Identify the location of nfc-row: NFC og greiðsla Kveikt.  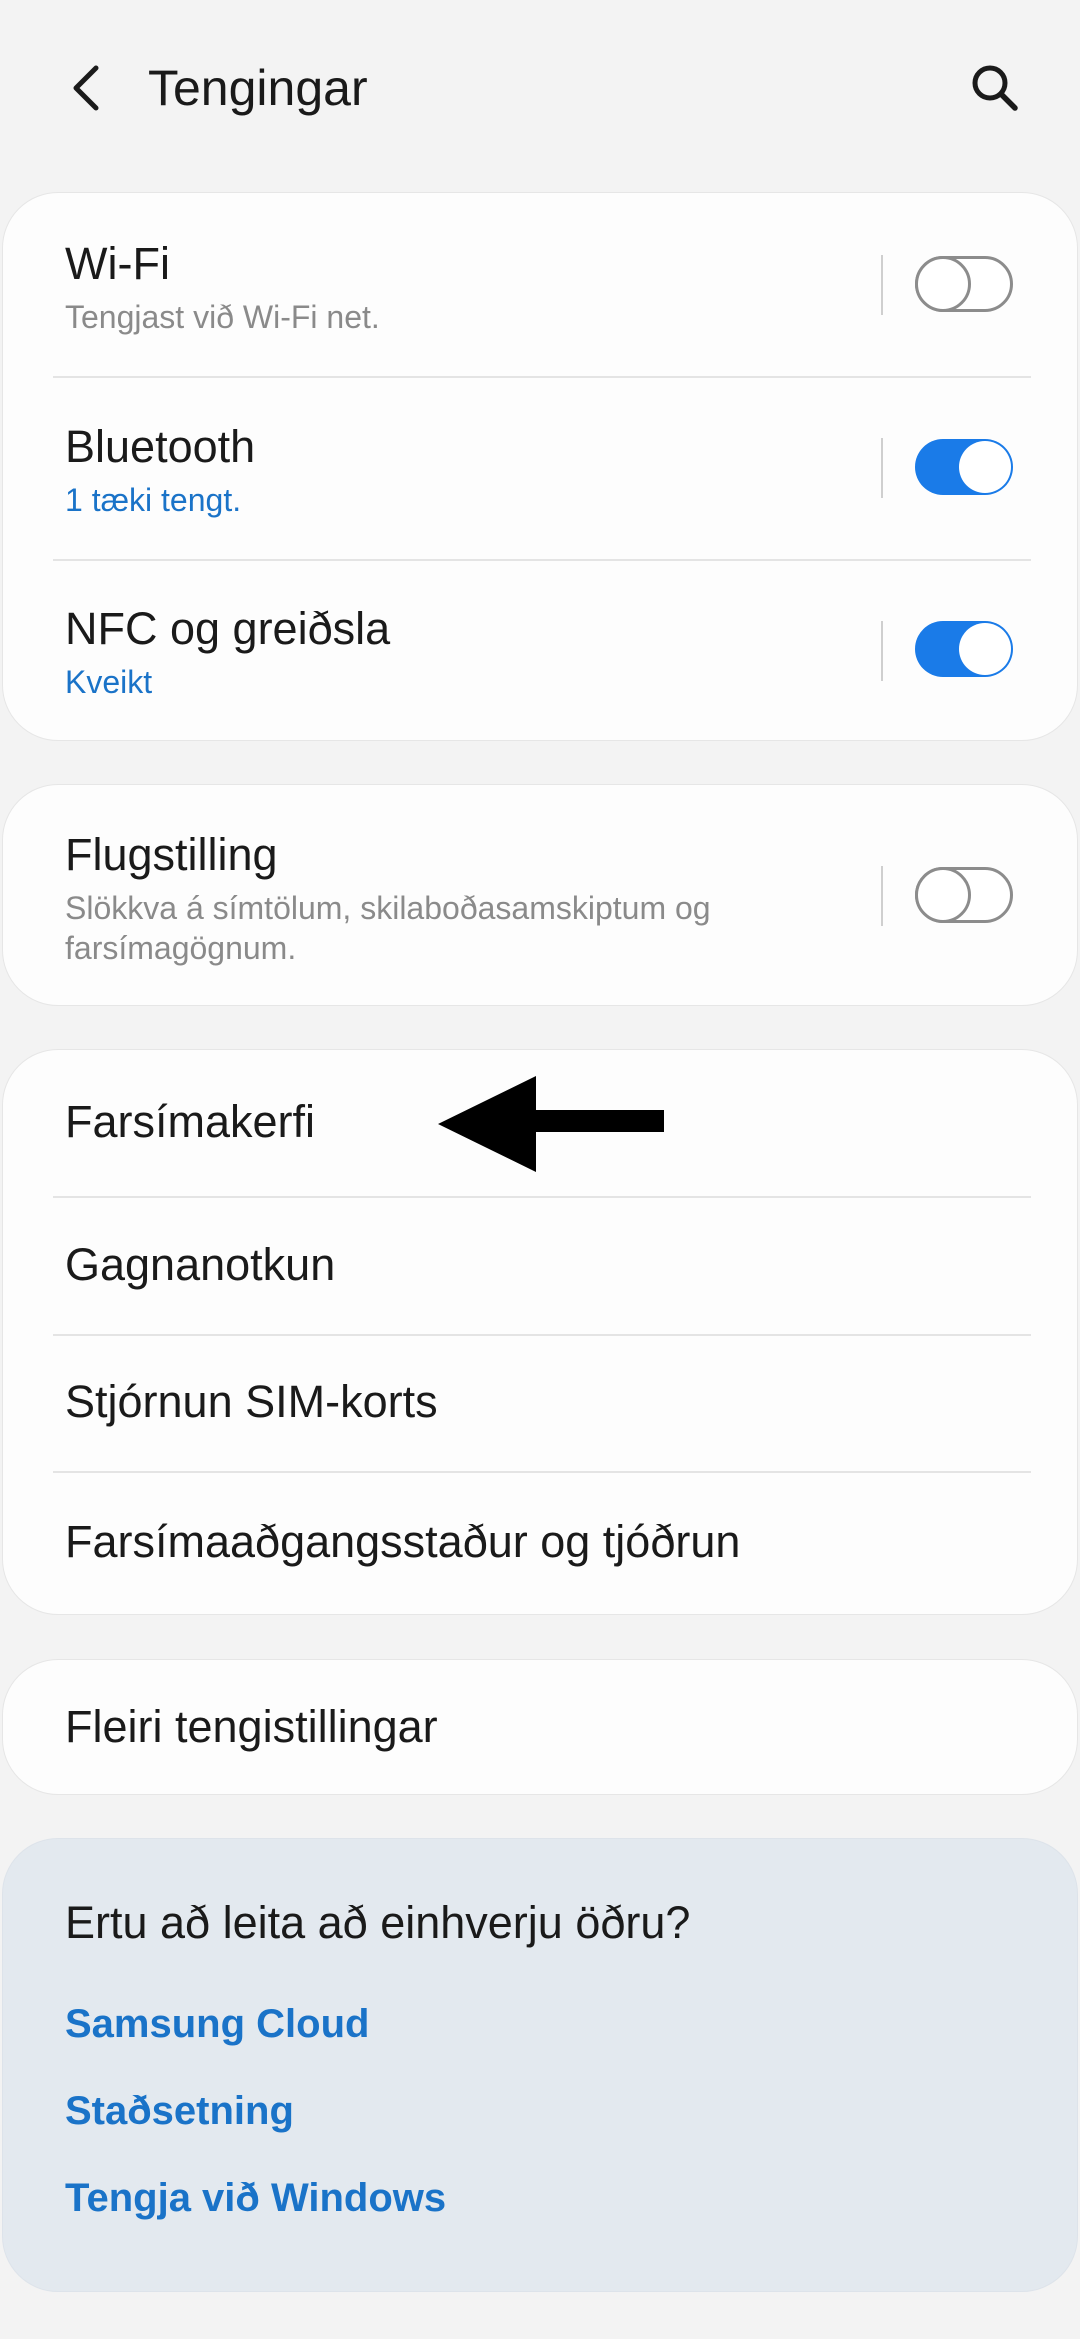
(540, 650).